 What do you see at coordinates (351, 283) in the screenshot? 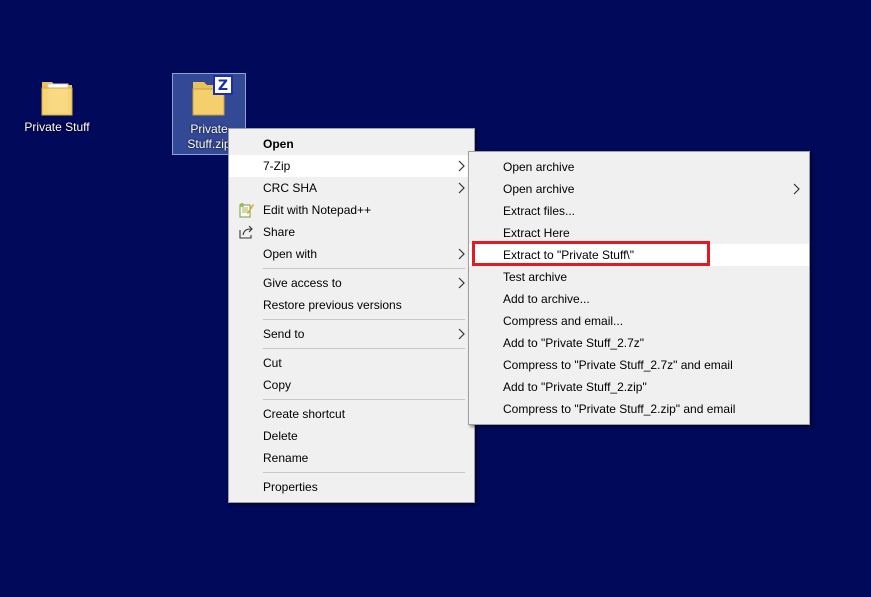
I see `menu-item-give-access-to: Give access to` at bounding box center [351, 283].